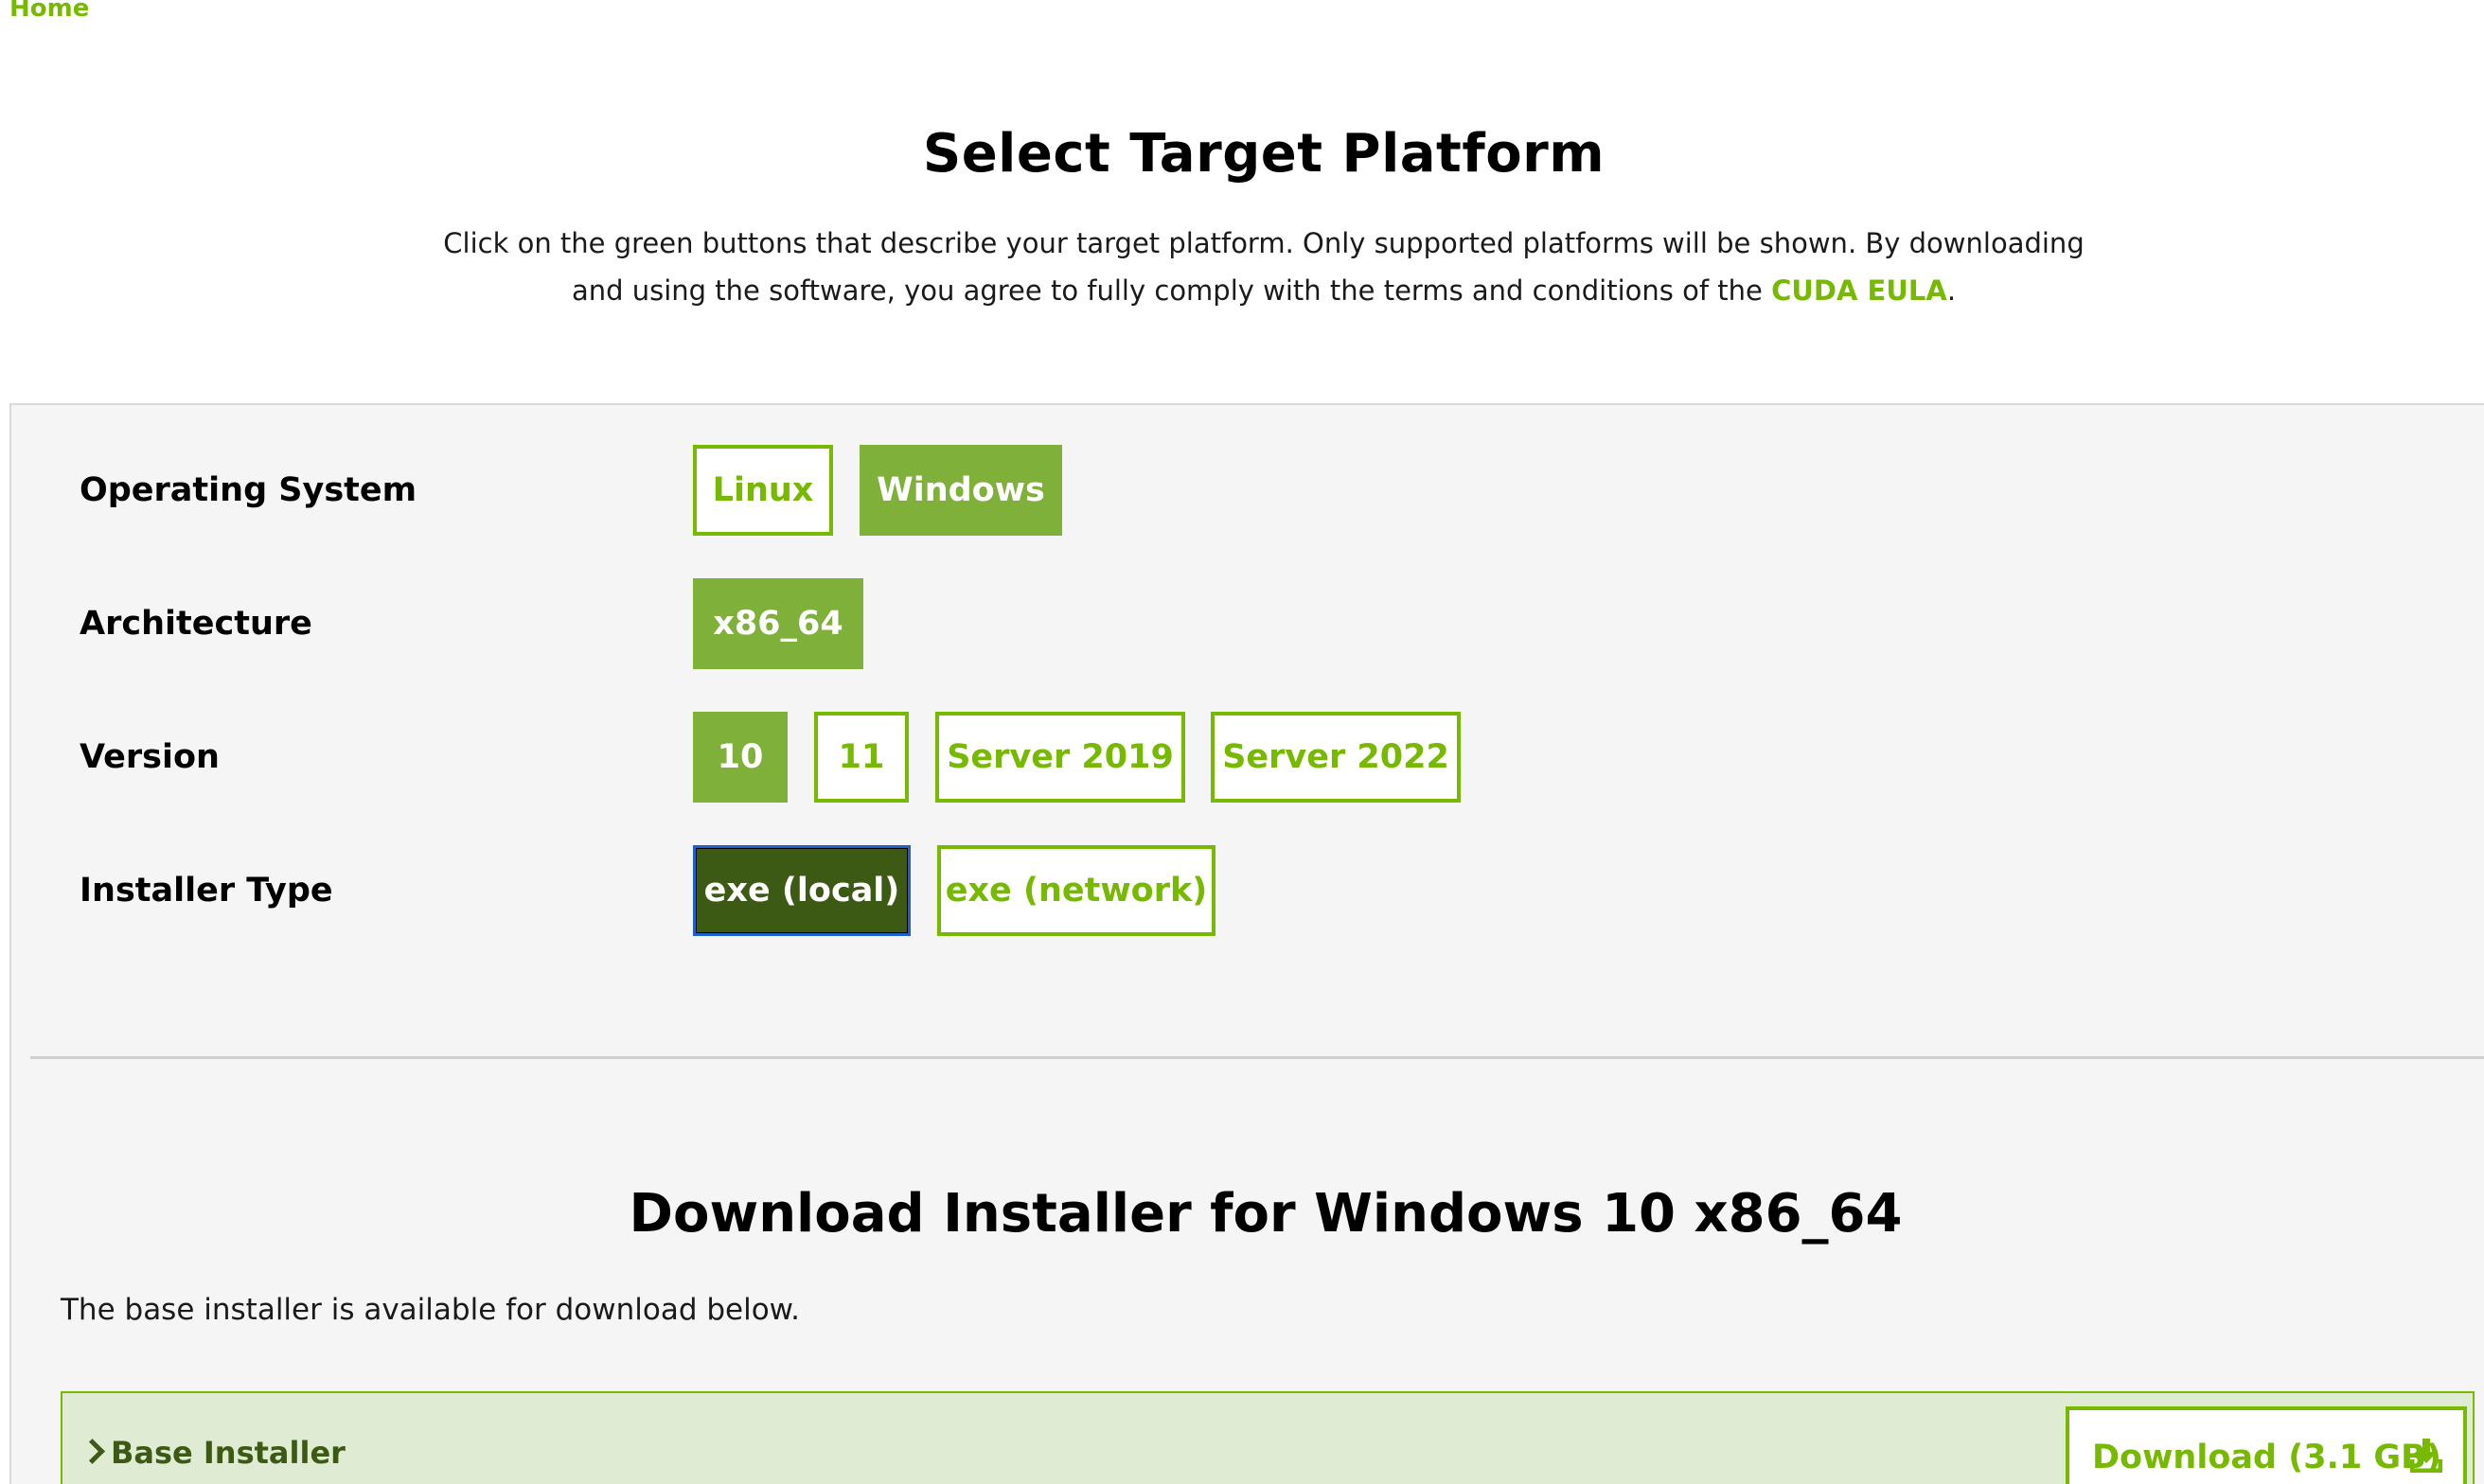 This screenshot has height=1484, width=2484. I want to click on arch-option-x86-64: x86_64, so click(778, 623).